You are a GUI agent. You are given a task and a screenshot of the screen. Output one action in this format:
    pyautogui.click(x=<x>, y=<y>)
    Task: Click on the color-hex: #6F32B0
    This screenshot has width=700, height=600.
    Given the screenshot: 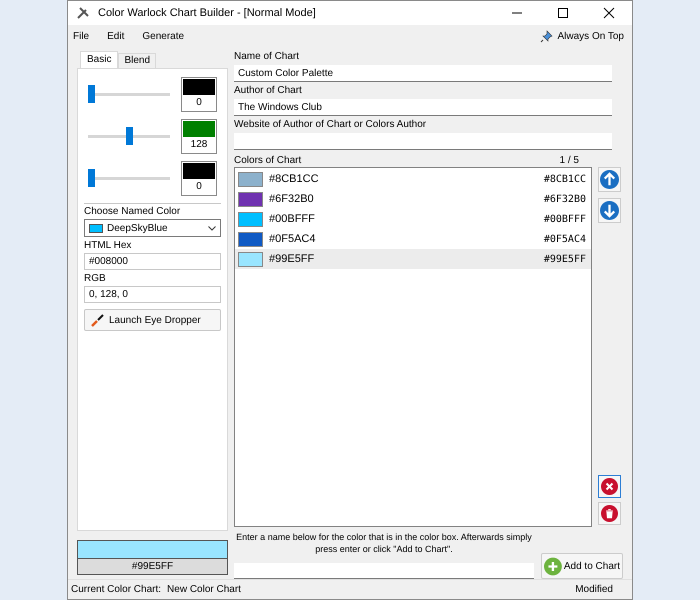 What is the action you would take?
    pyautogui.click(x=565, y=199)
    